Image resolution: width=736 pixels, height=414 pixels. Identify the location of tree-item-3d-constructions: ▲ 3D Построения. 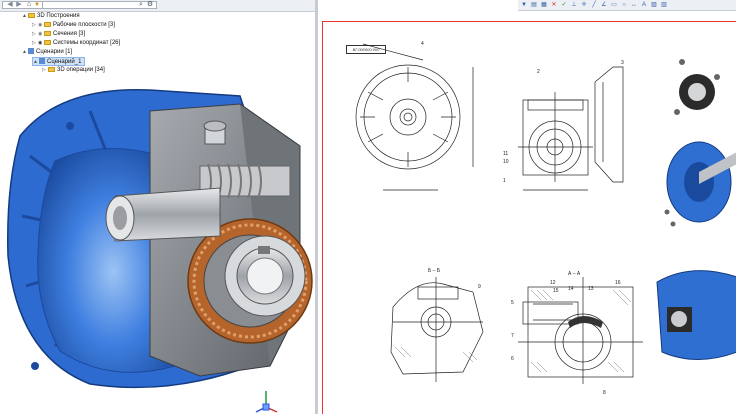
(51, 16).